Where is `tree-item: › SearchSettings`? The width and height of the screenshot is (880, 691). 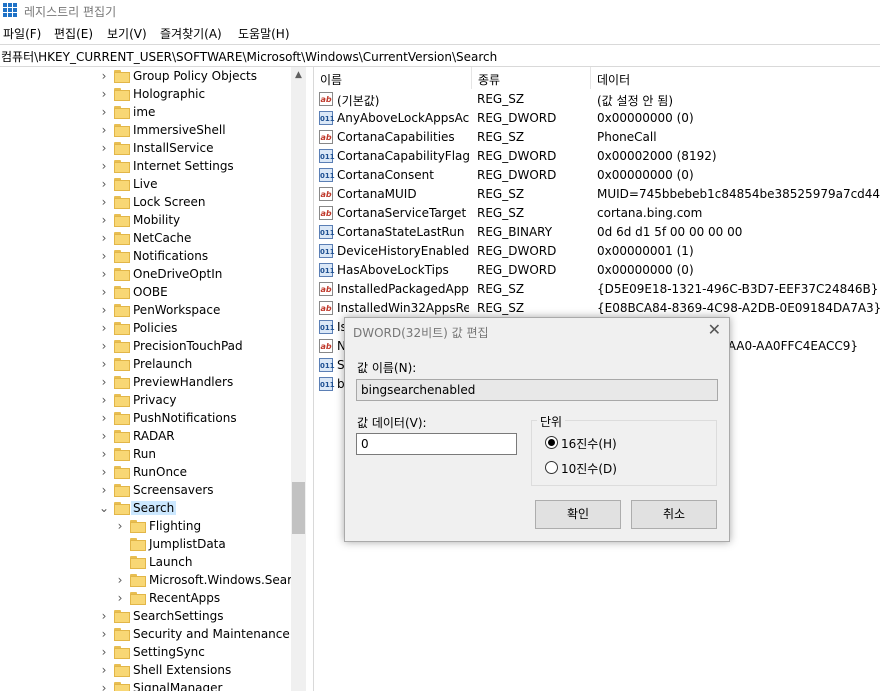
tree-item: › SearchSettings is located at coordinates (140, 617).